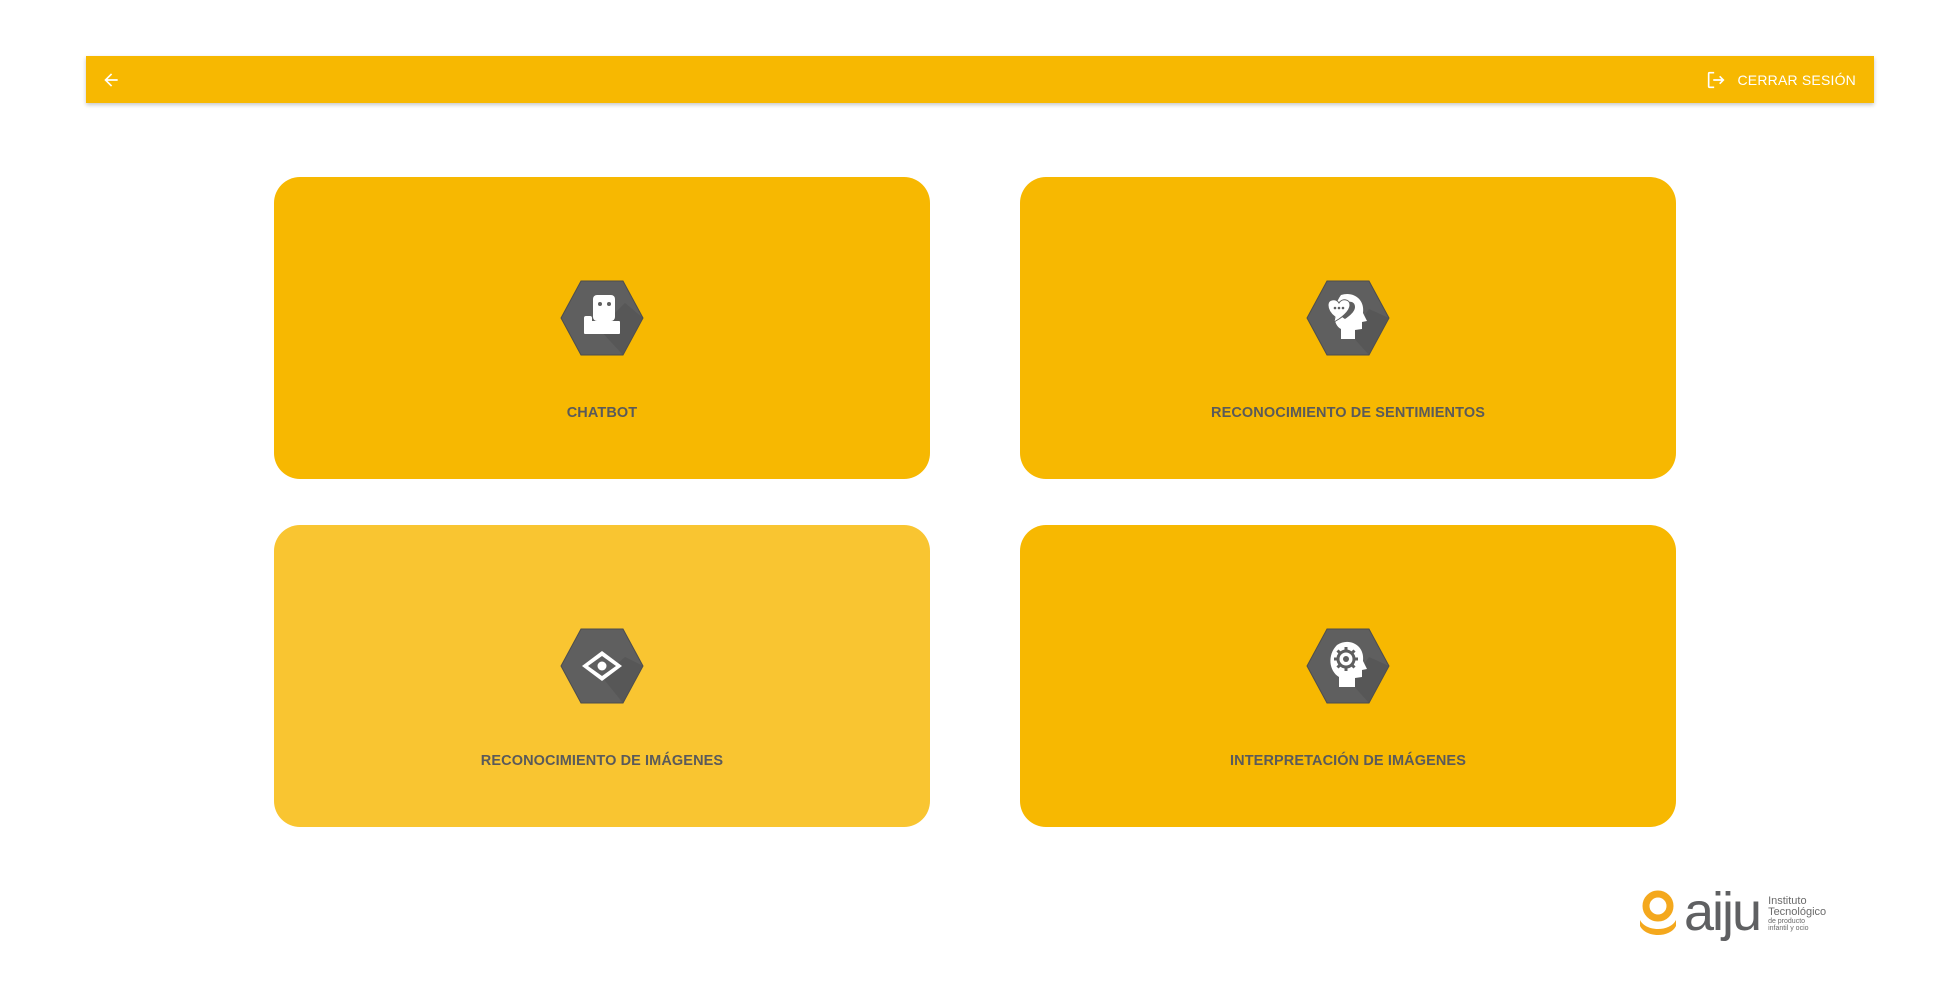 The width and height of the screenshot is (1950, 1000). What do you see at coordinates (602, 761) in the screenshot?
I see `card-label: RECONOCIMIENTO DE IMÁGENES` at bounding box center [602, 761].